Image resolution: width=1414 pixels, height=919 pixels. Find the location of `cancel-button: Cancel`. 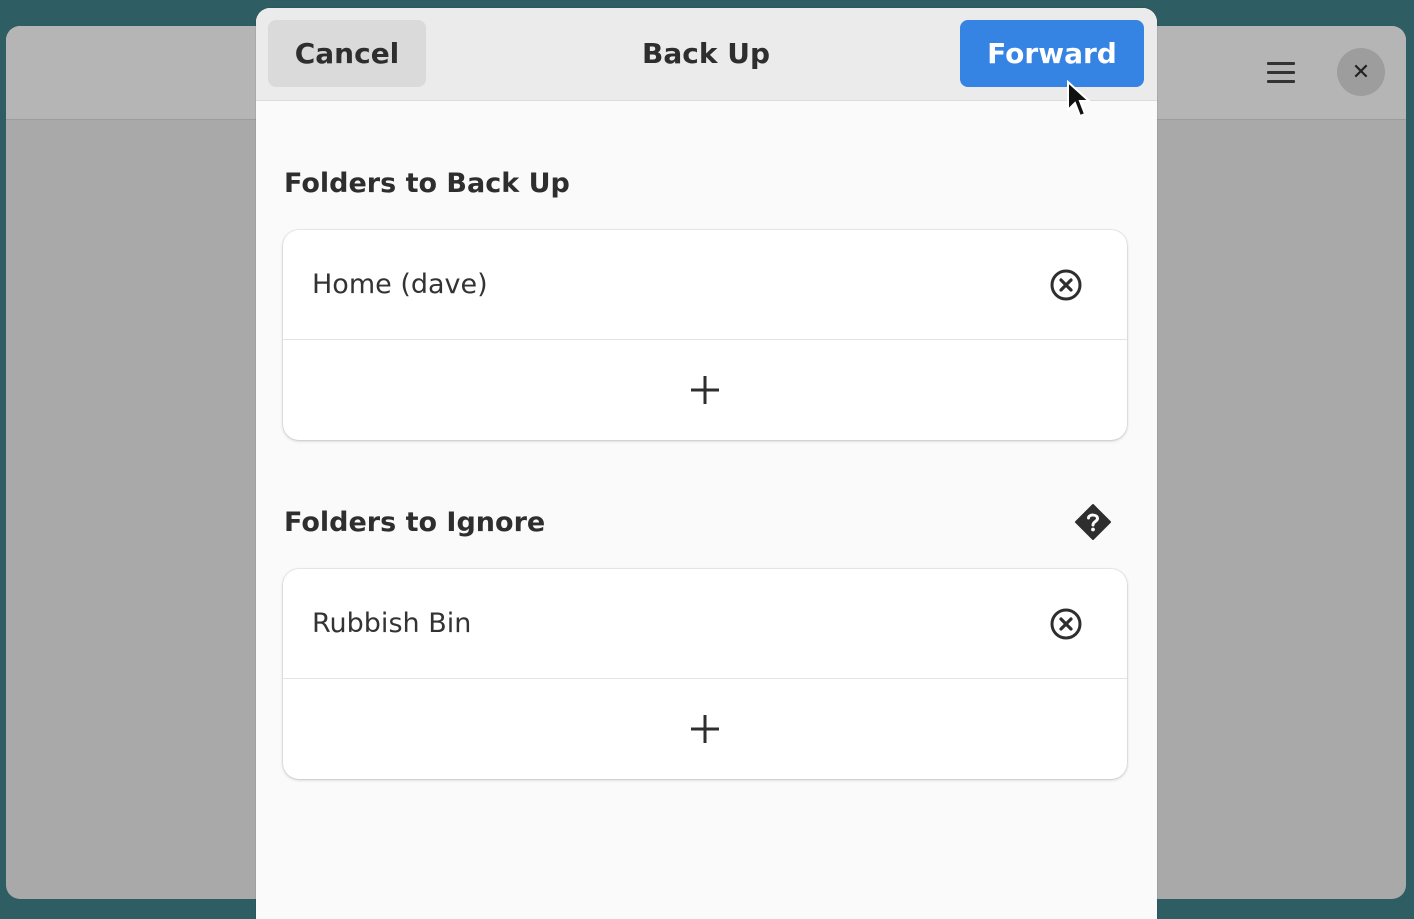

cancel-button: Cancel is located at coordinates (347, 53).